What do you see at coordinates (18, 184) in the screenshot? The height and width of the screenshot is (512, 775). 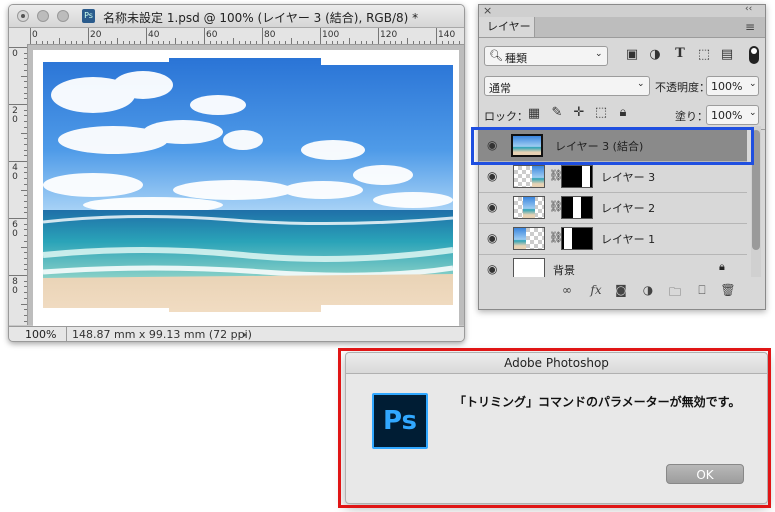 I see `vertical-ruler: 0 2 0 4 0 6 0 8 0` at bounding box center [18, 184].